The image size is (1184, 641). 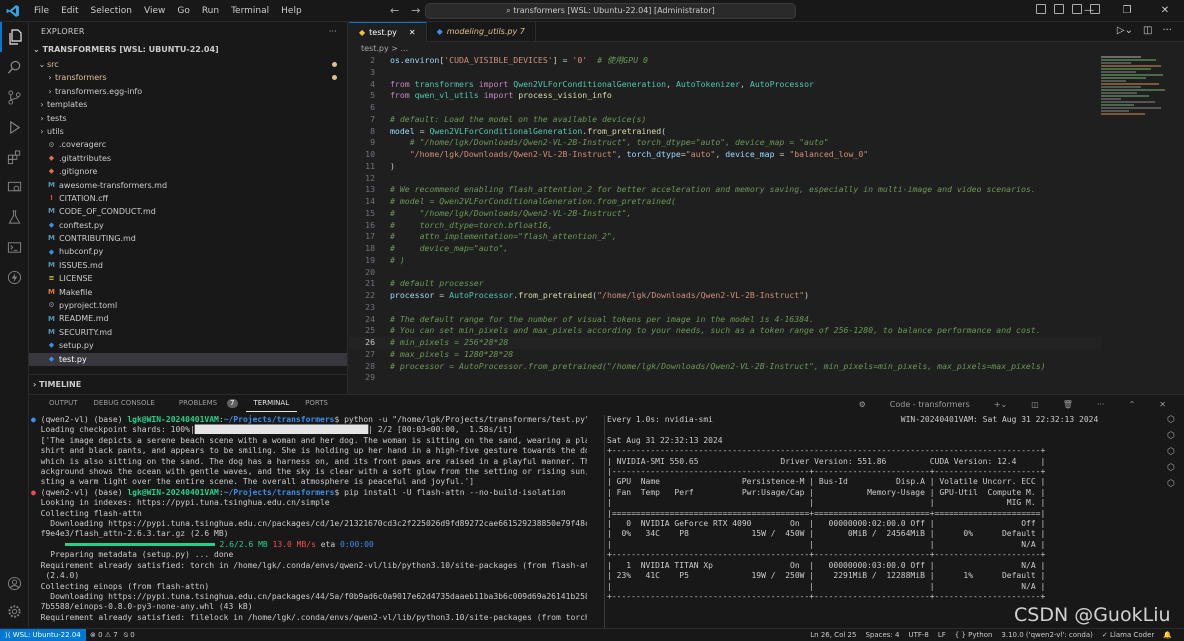 I want to click on tree-file: M SECURITY.md, so click(x=188, y=332).